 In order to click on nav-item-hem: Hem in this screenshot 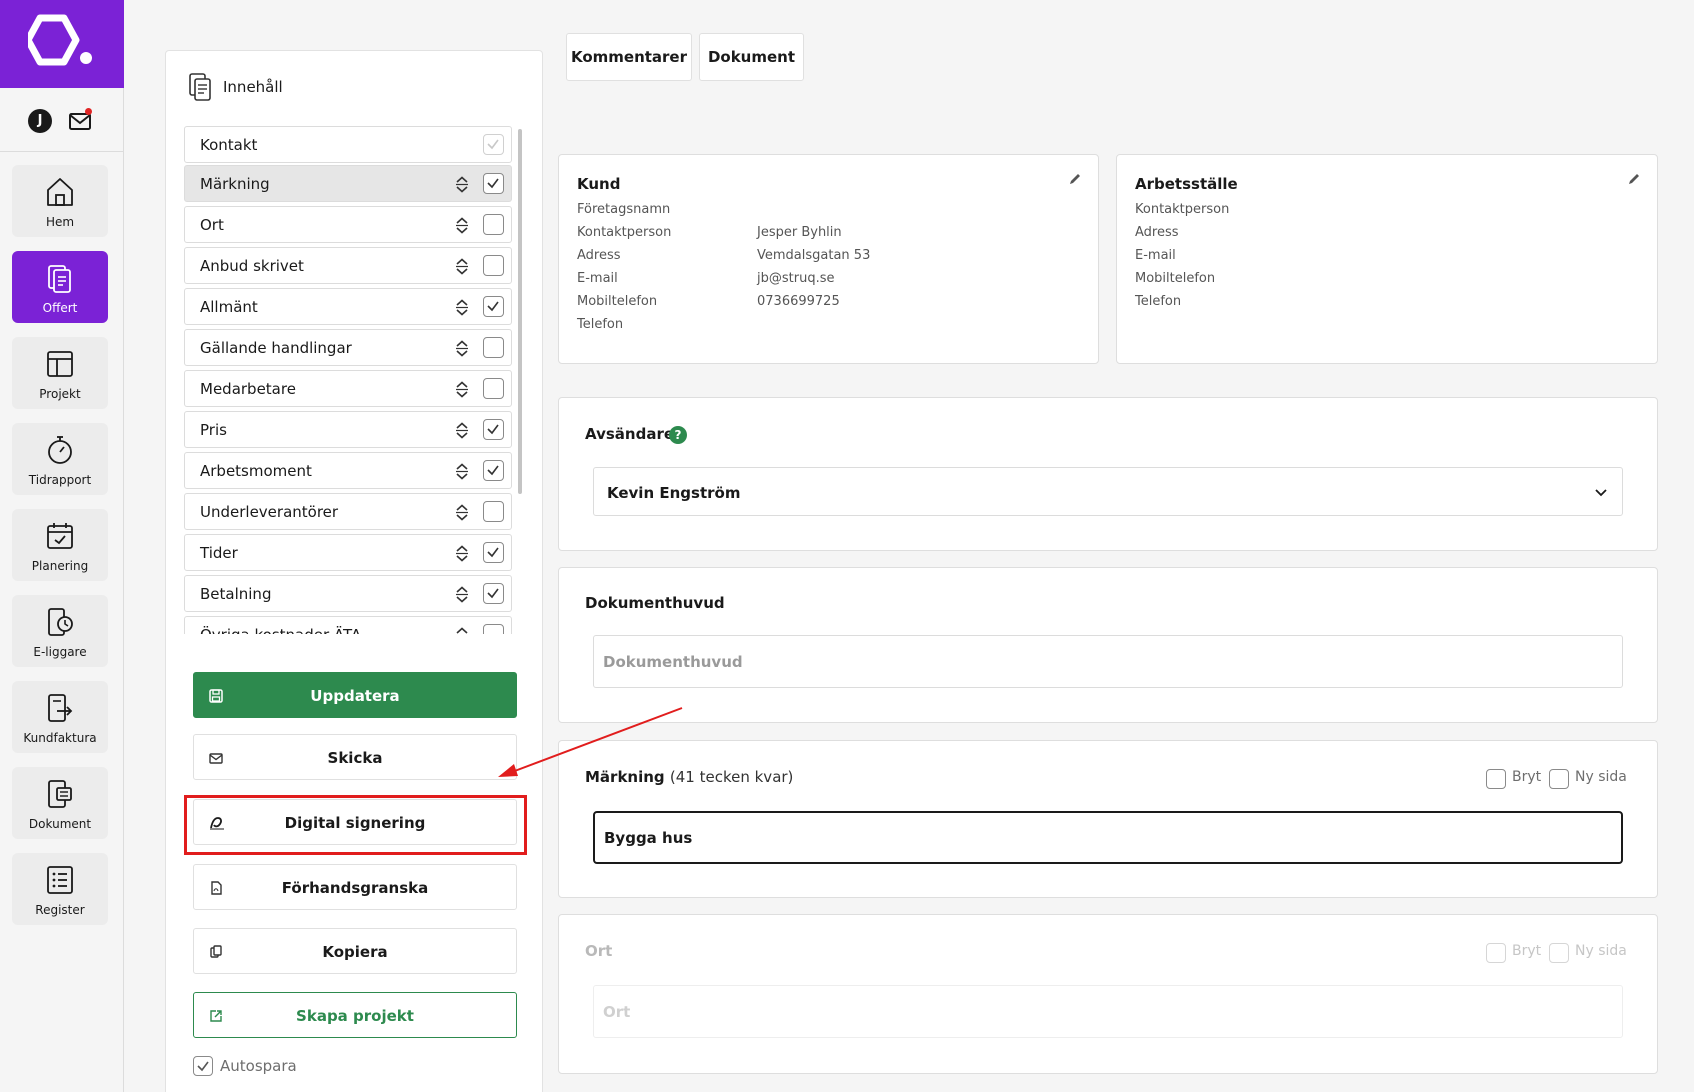, I will do `click(60, 201)`.